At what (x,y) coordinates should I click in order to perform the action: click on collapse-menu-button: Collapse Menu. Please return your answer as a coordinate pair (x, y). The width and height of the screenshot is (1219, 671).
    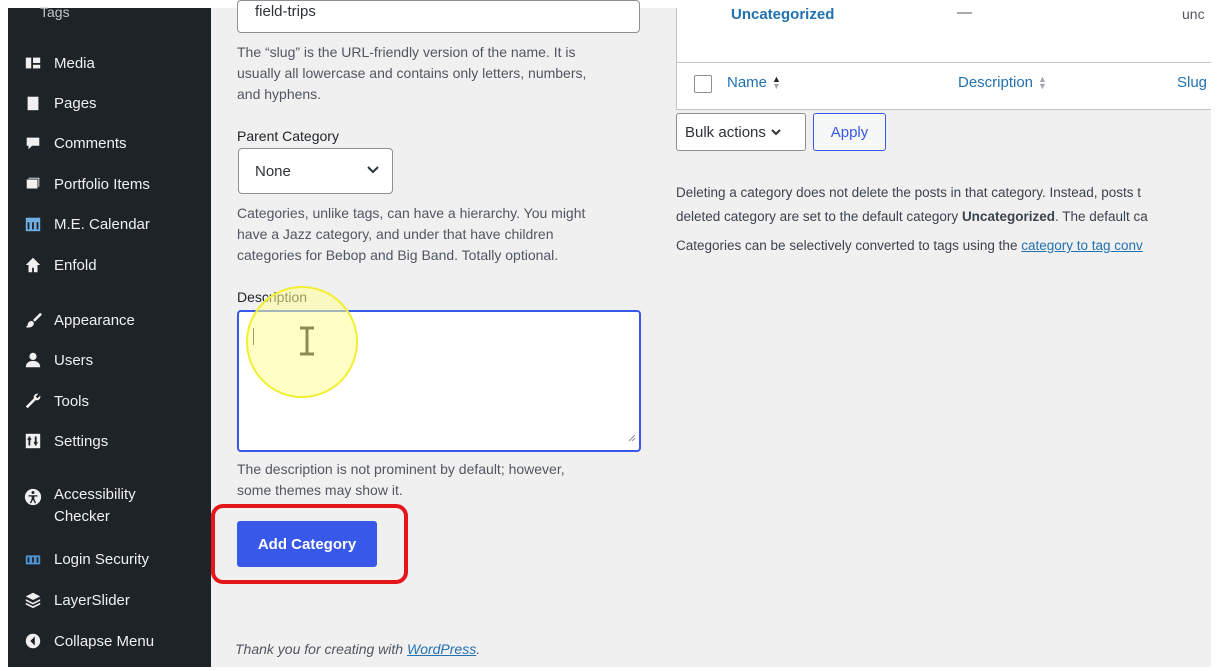
    Looking at the image, I should click on (112, 641).